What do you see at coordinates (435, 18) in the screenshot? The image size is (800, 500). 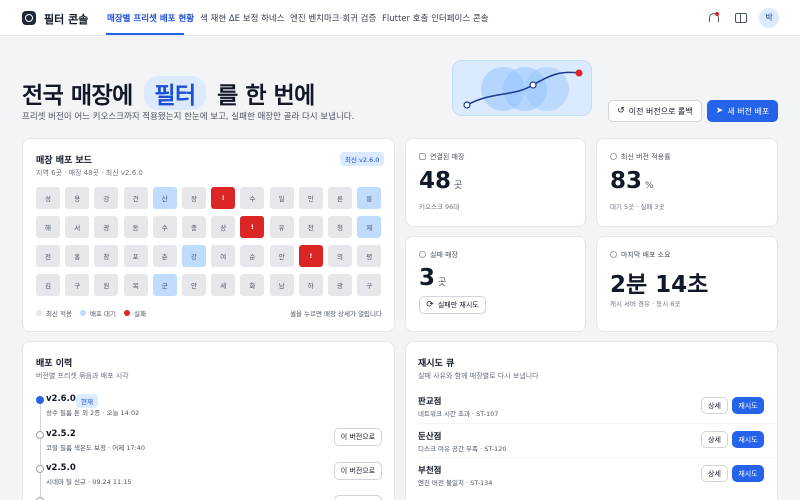 I see `tab-flutter-console: Flutter 호출 인터페이스 콘솔` at bounding box center [435, 18].